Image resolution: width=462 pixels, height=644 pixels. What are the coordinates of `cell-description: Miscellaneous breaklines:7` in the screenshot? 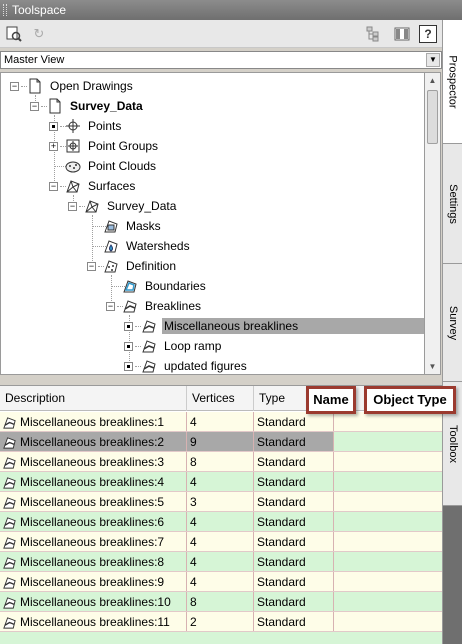 It's located at (93, 542).